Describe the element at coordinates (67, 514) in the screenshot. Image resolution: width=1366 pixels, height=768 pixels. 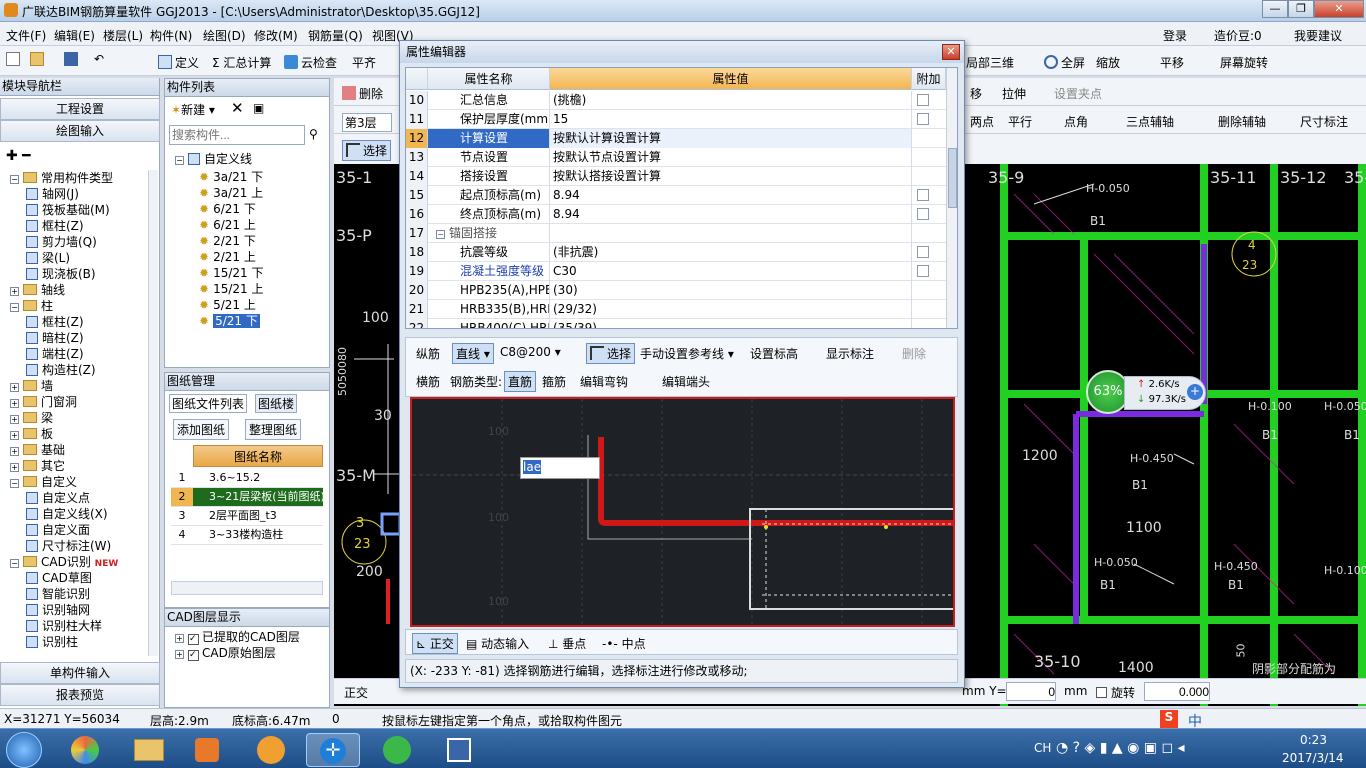
I see `nav-tree-item: 自定义线(X)` at that location.